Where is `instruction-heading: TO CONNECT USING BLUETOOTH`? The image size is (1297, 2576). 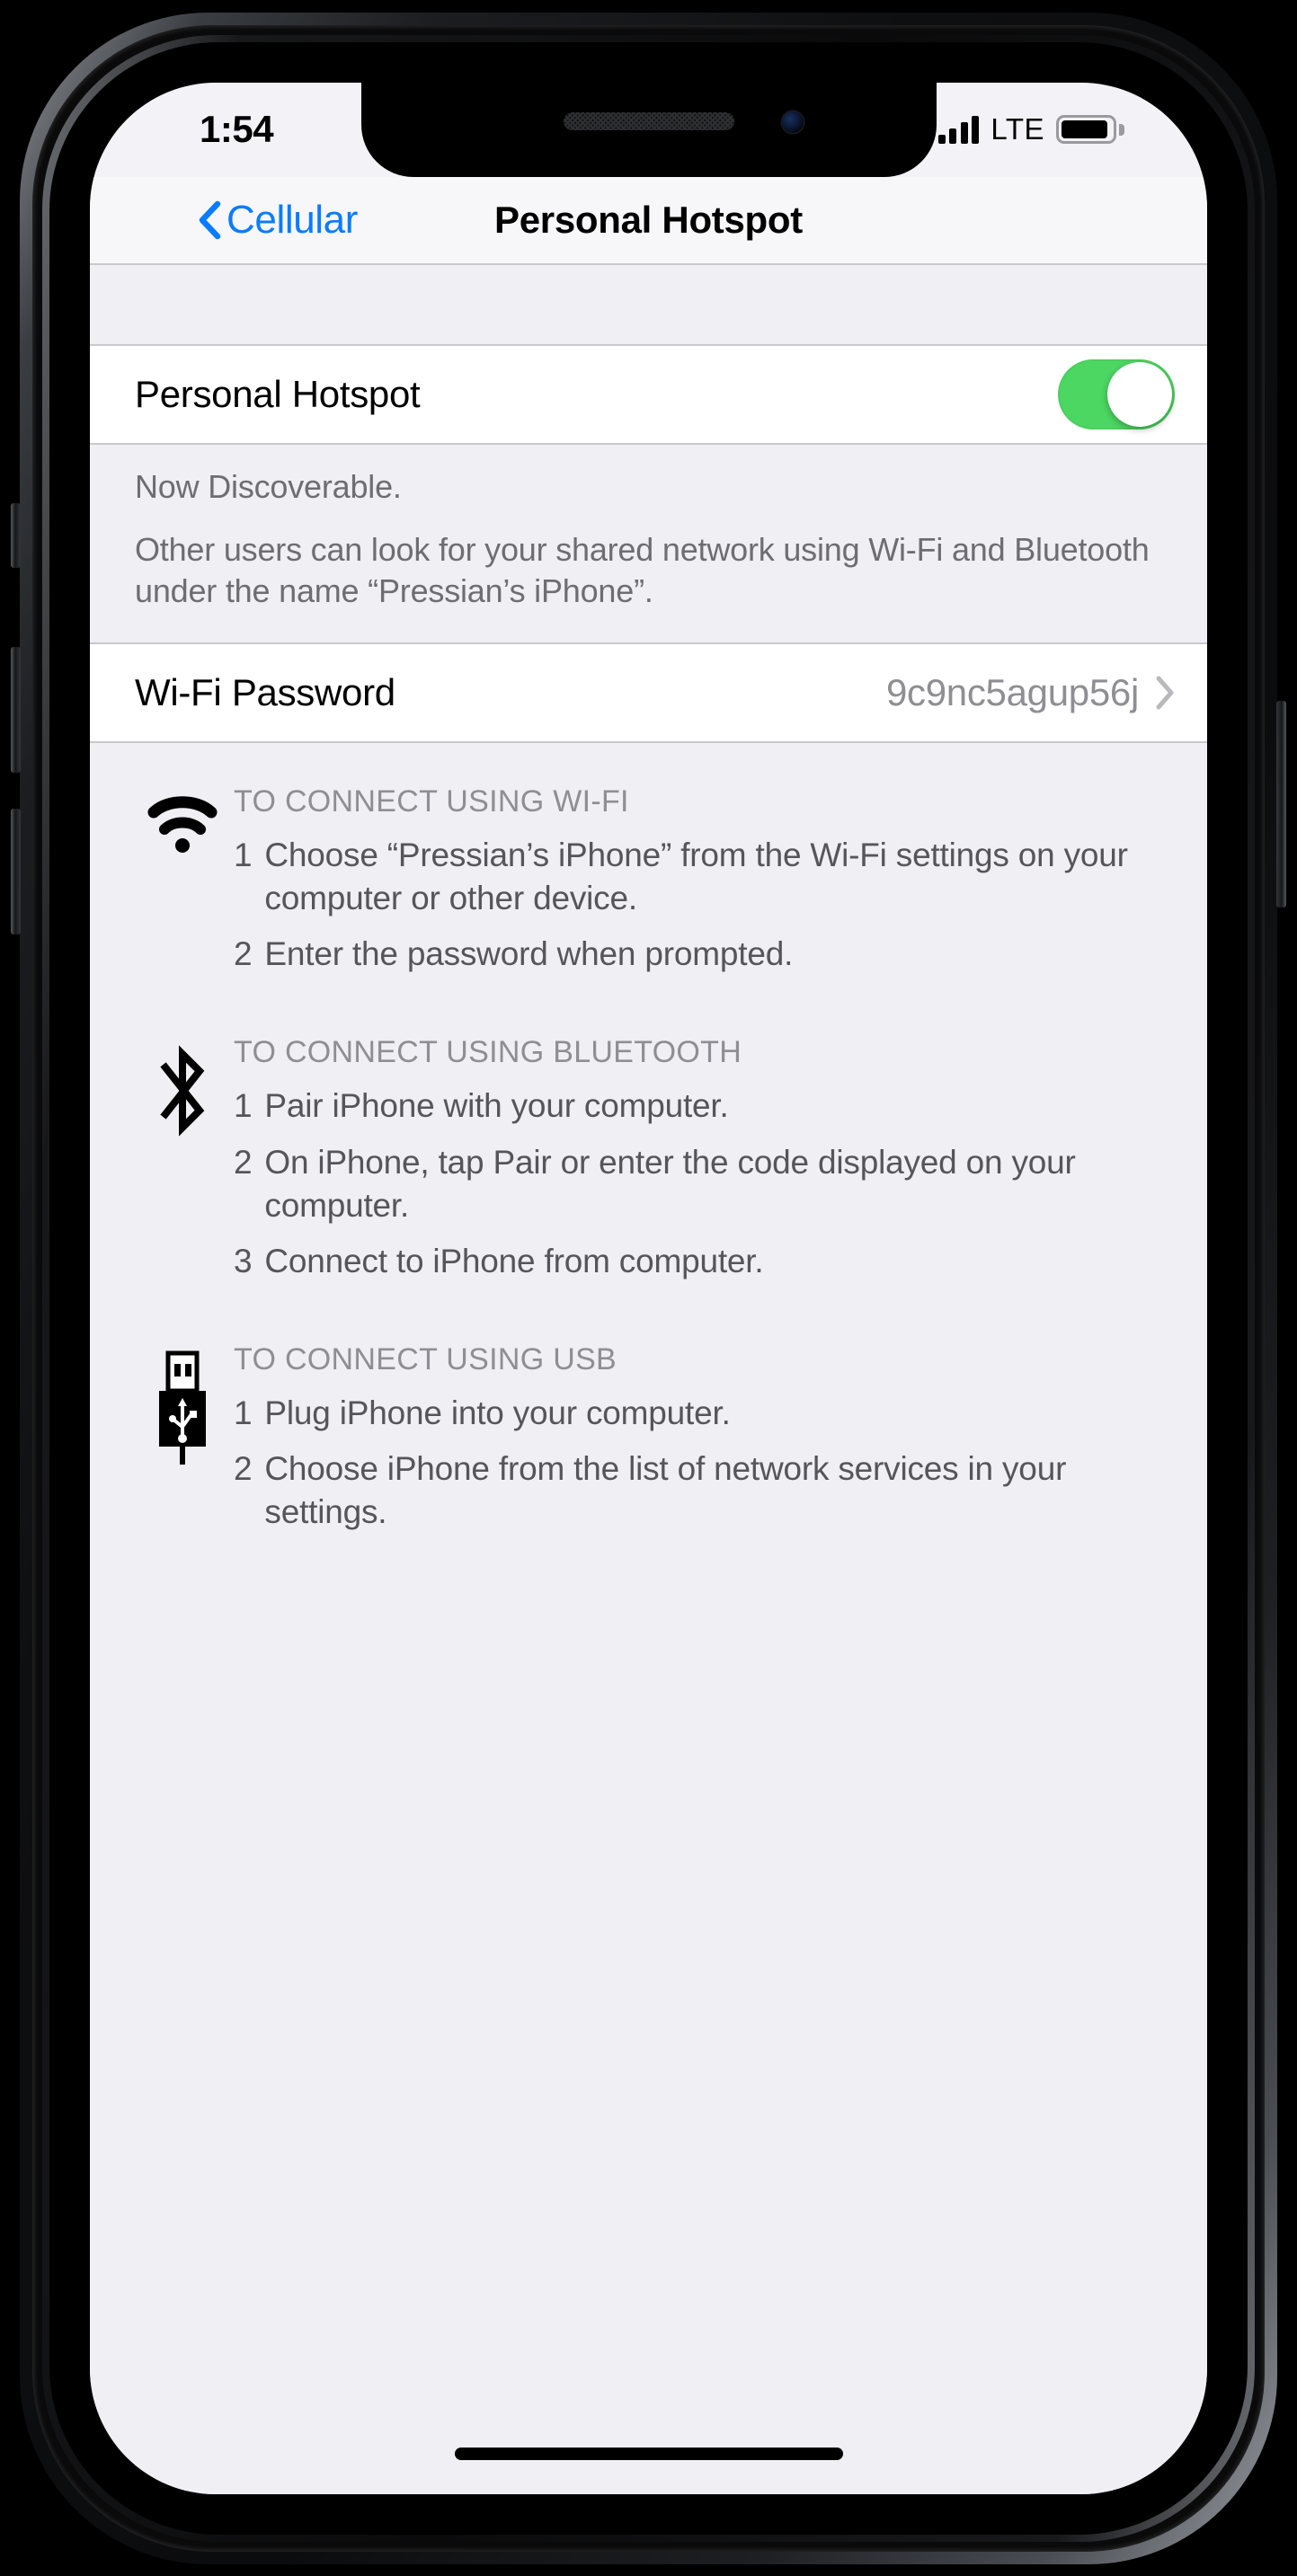 instruction-heading: TO CONNECT USING BLUETOOTH is located at coordinates (488, 1052).